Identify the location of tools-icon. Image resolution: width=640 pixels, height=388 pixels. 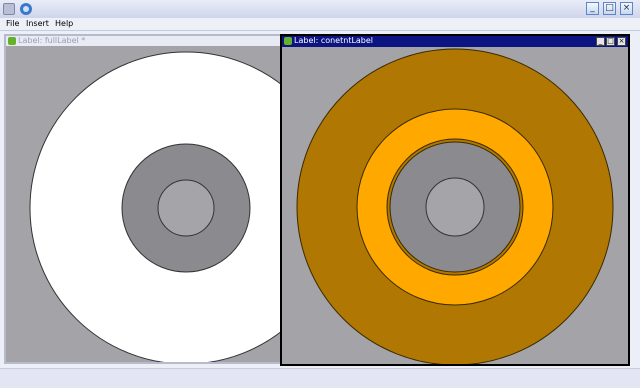
(9, 9).